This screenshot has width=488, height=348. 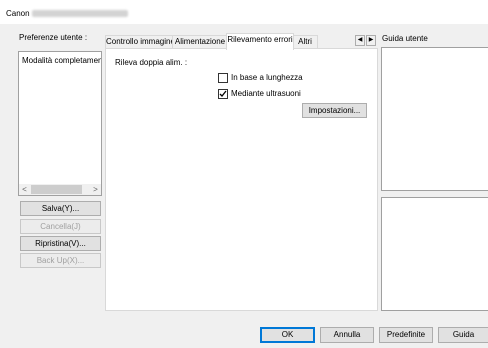 I want to click on preferences-label: Preferenze utente :, so click(x=53, y=37).